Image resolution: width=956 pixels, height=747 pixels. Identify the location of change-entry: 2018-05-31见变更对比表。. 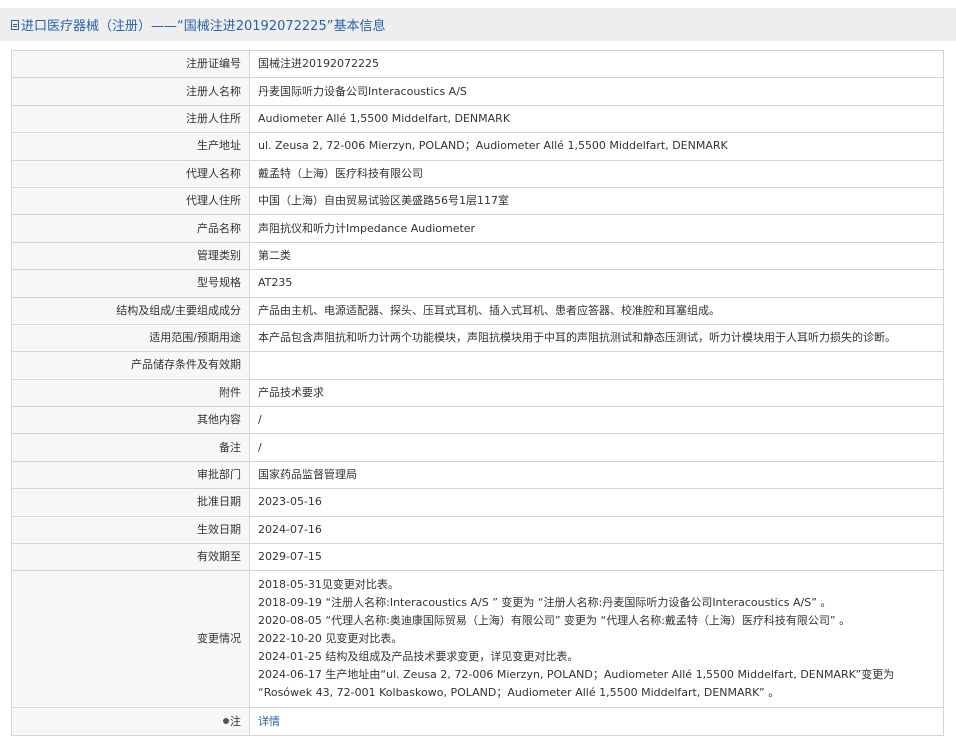
(328, 585).